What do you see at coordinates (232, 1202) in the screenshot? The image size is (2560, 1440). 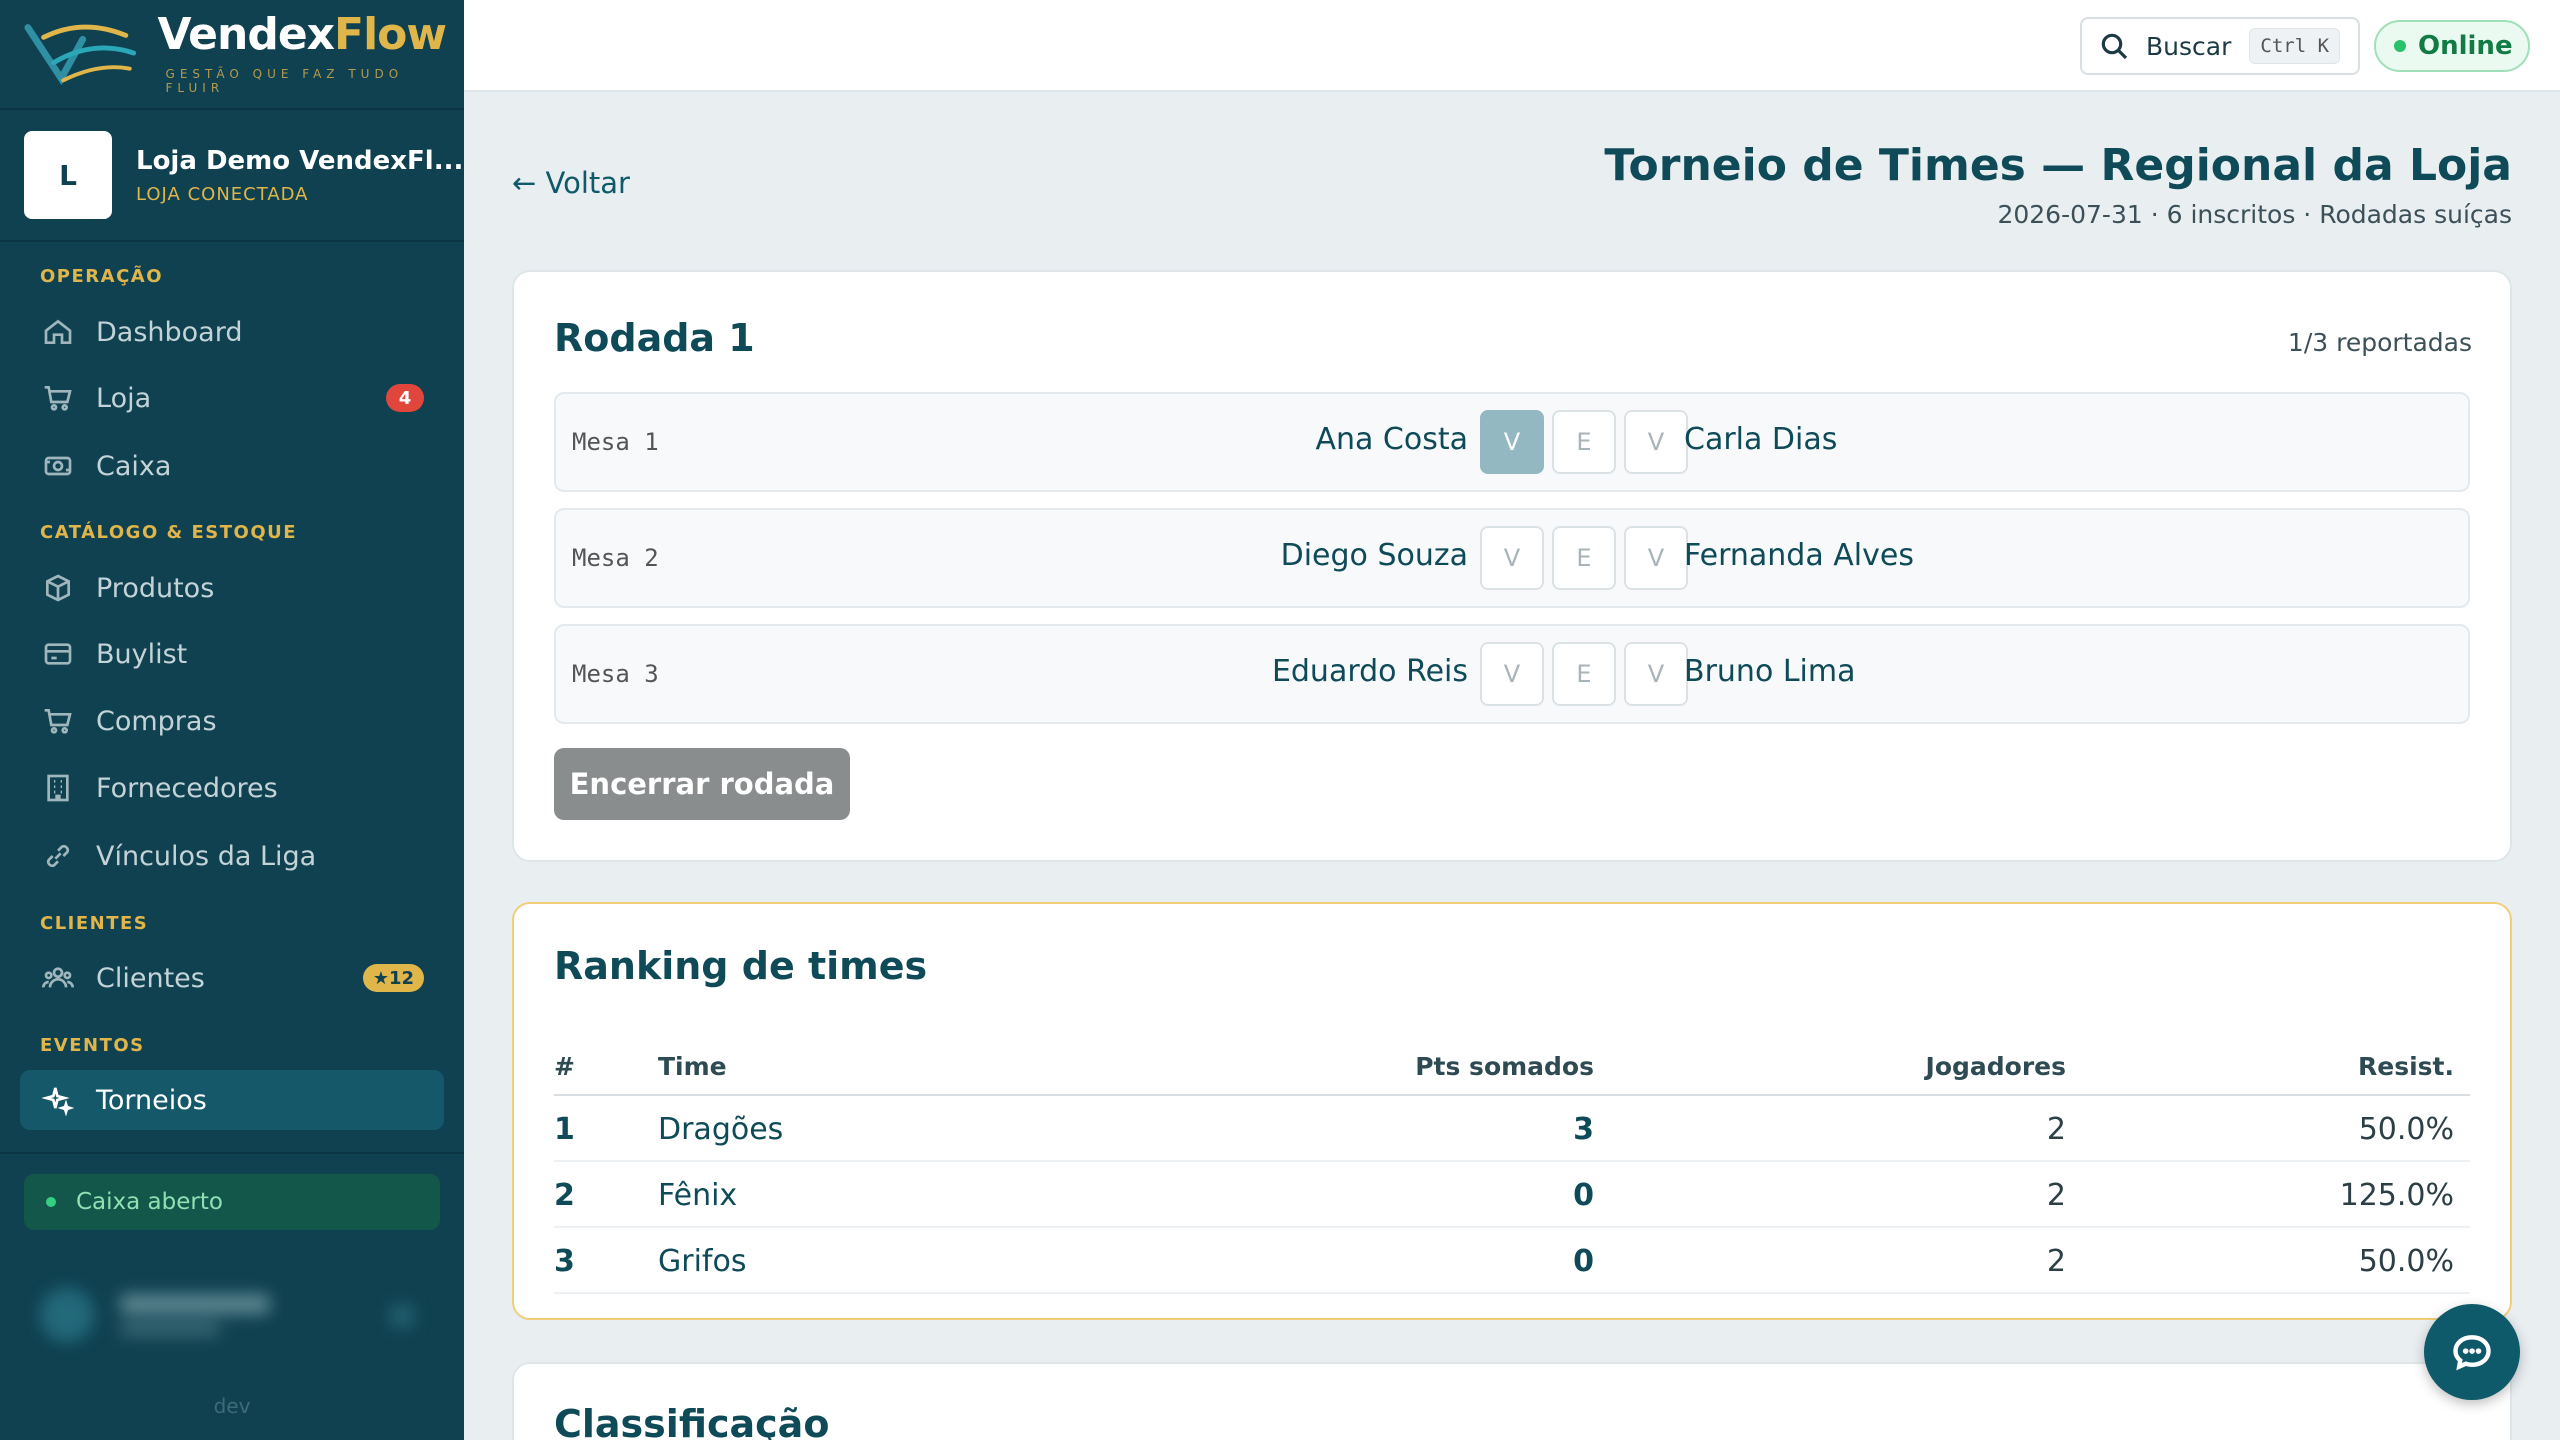 I see `cash-status-pill: Caixa aberto` at bounding box center [232, 1202].